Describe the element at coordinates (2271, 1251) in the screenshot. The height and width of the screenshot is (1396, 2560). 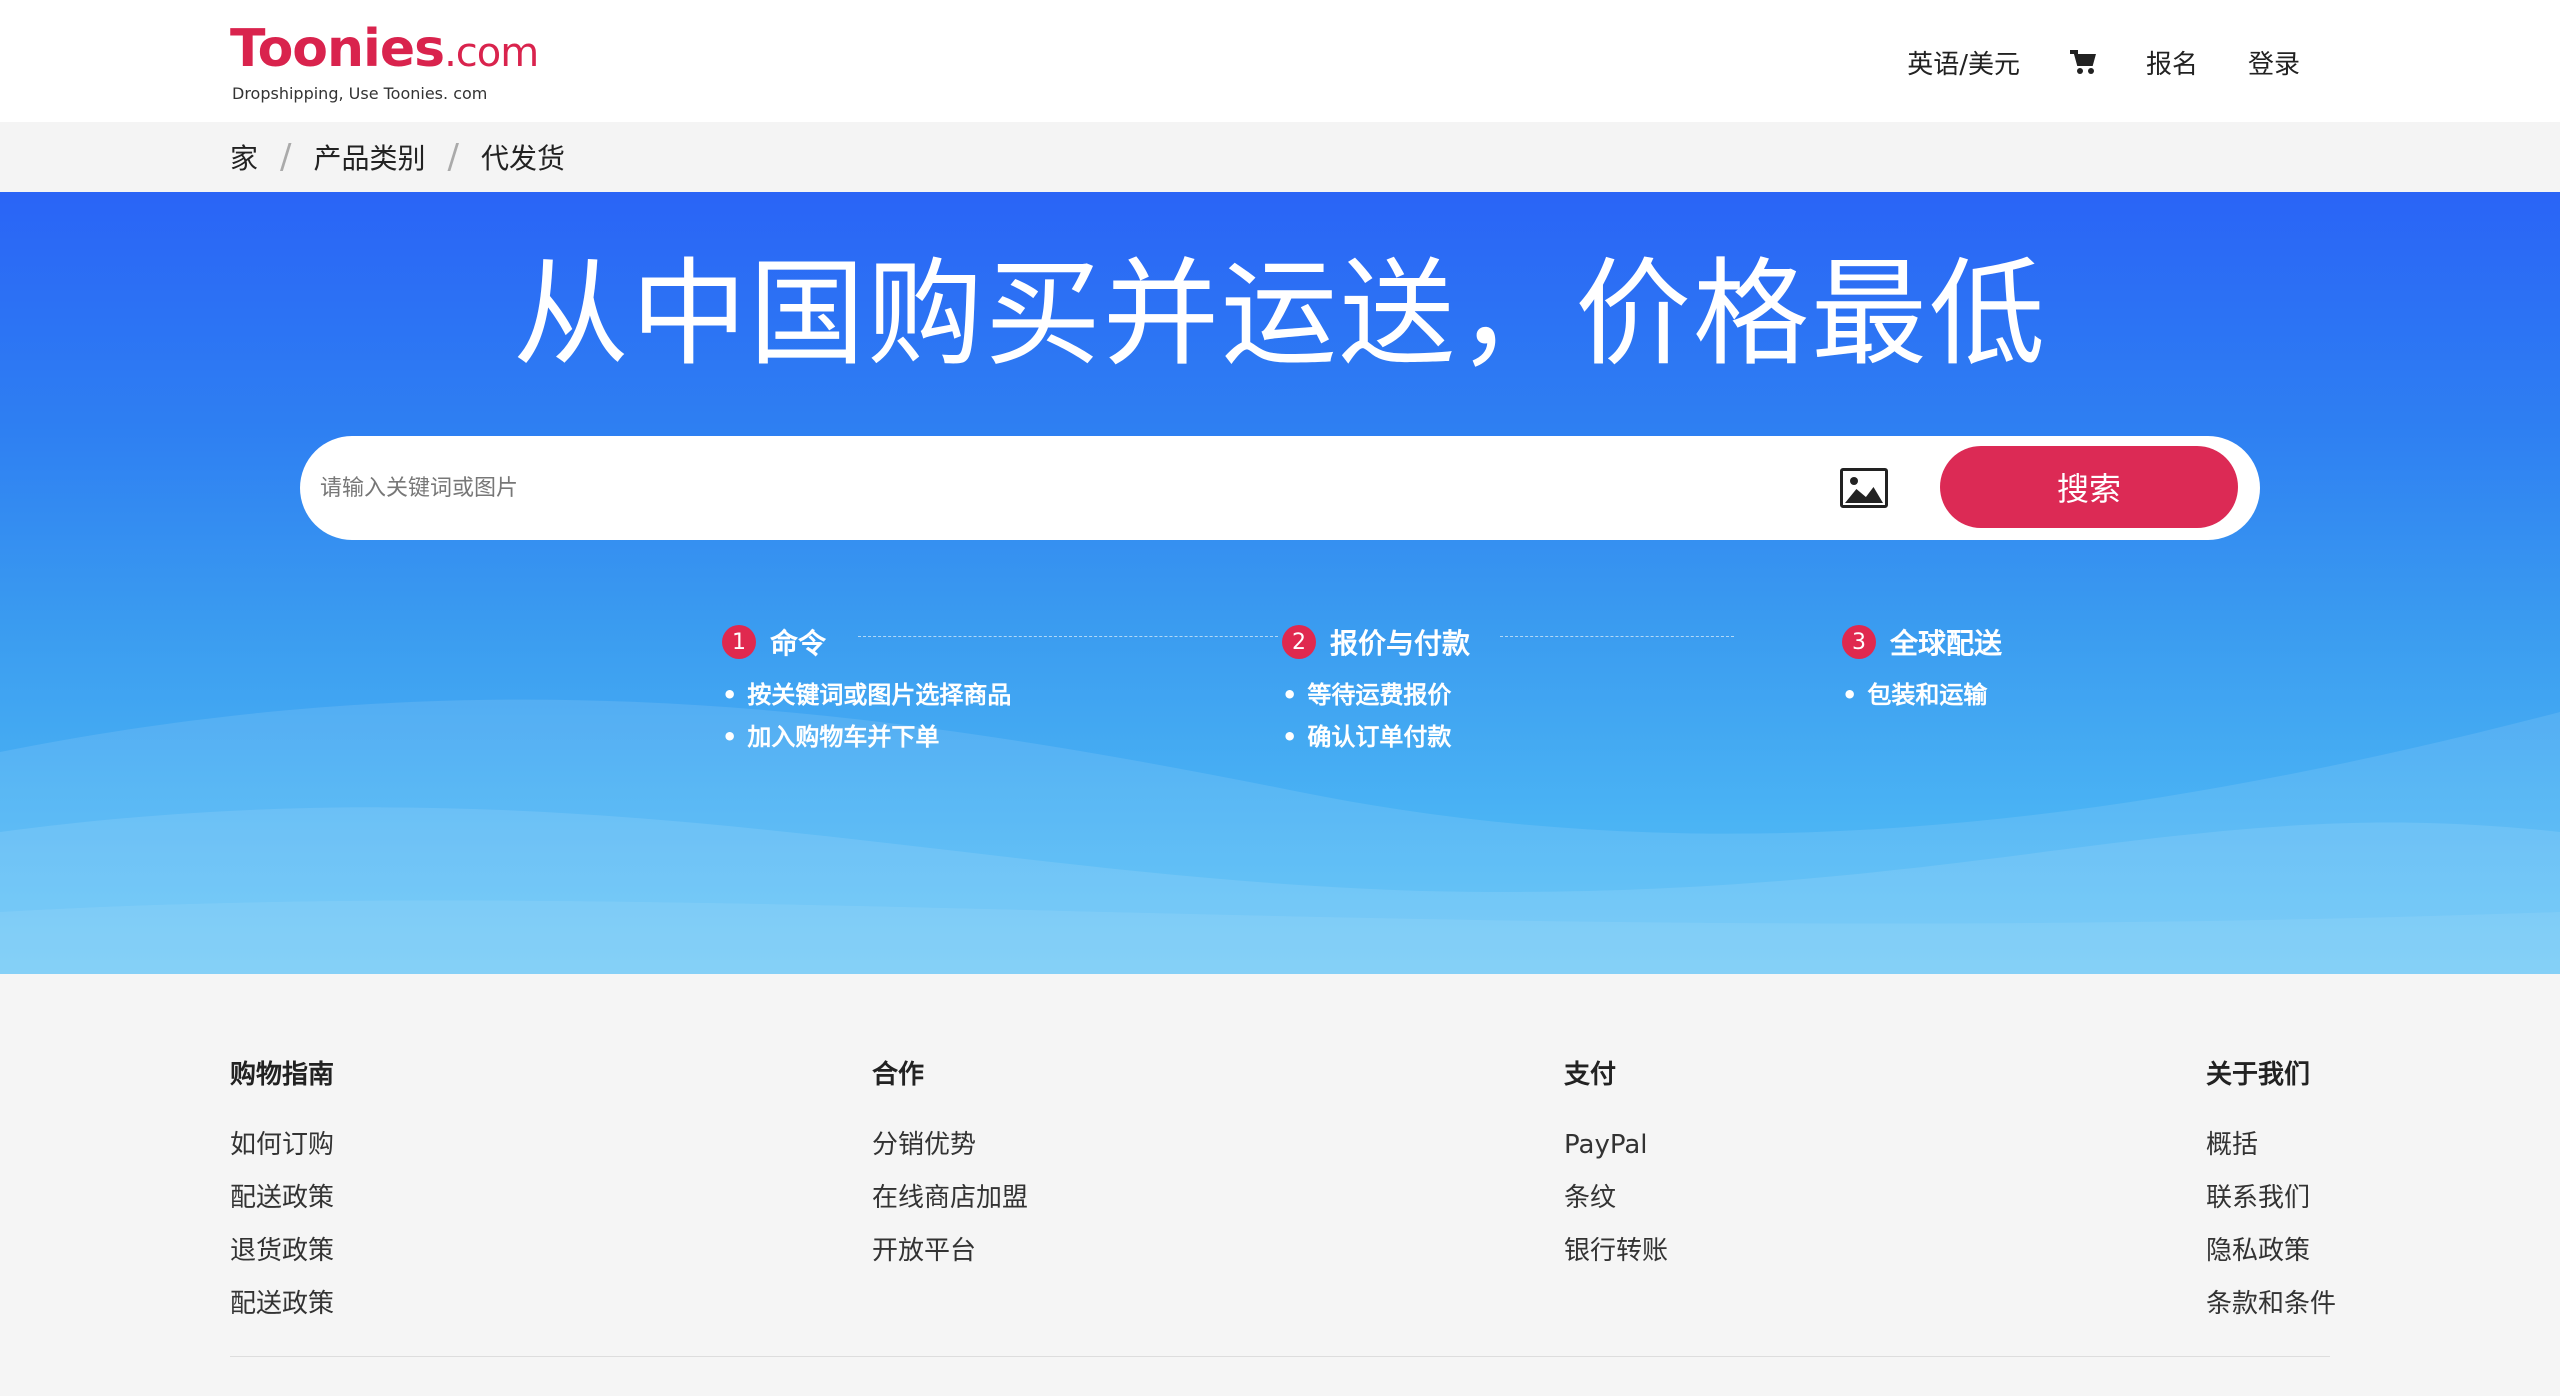
I see `footer-link: 隐私政策` at that location.